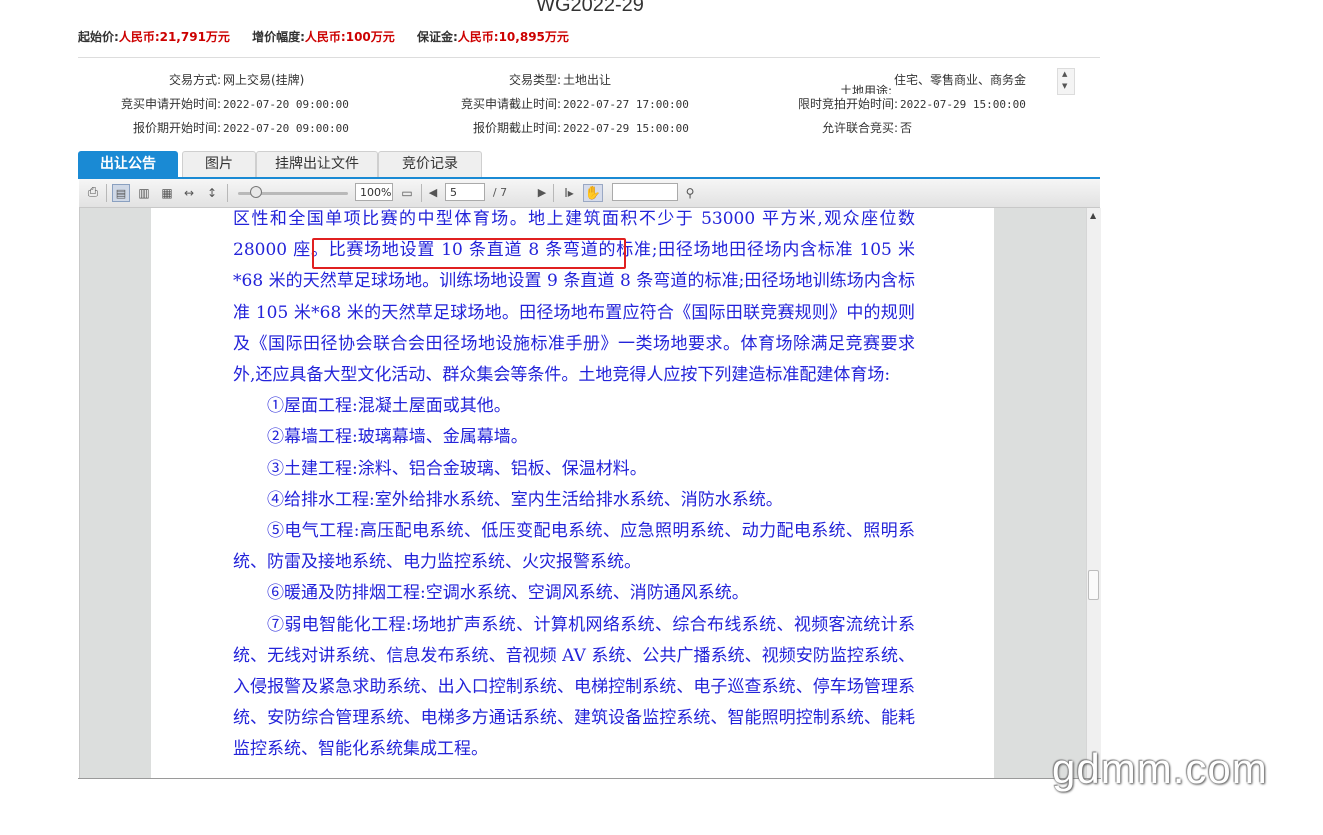 Image resolution: width=1323 pixels, height=835 pixels. I want to click on print-icon: ⎙, so click(93, 193).